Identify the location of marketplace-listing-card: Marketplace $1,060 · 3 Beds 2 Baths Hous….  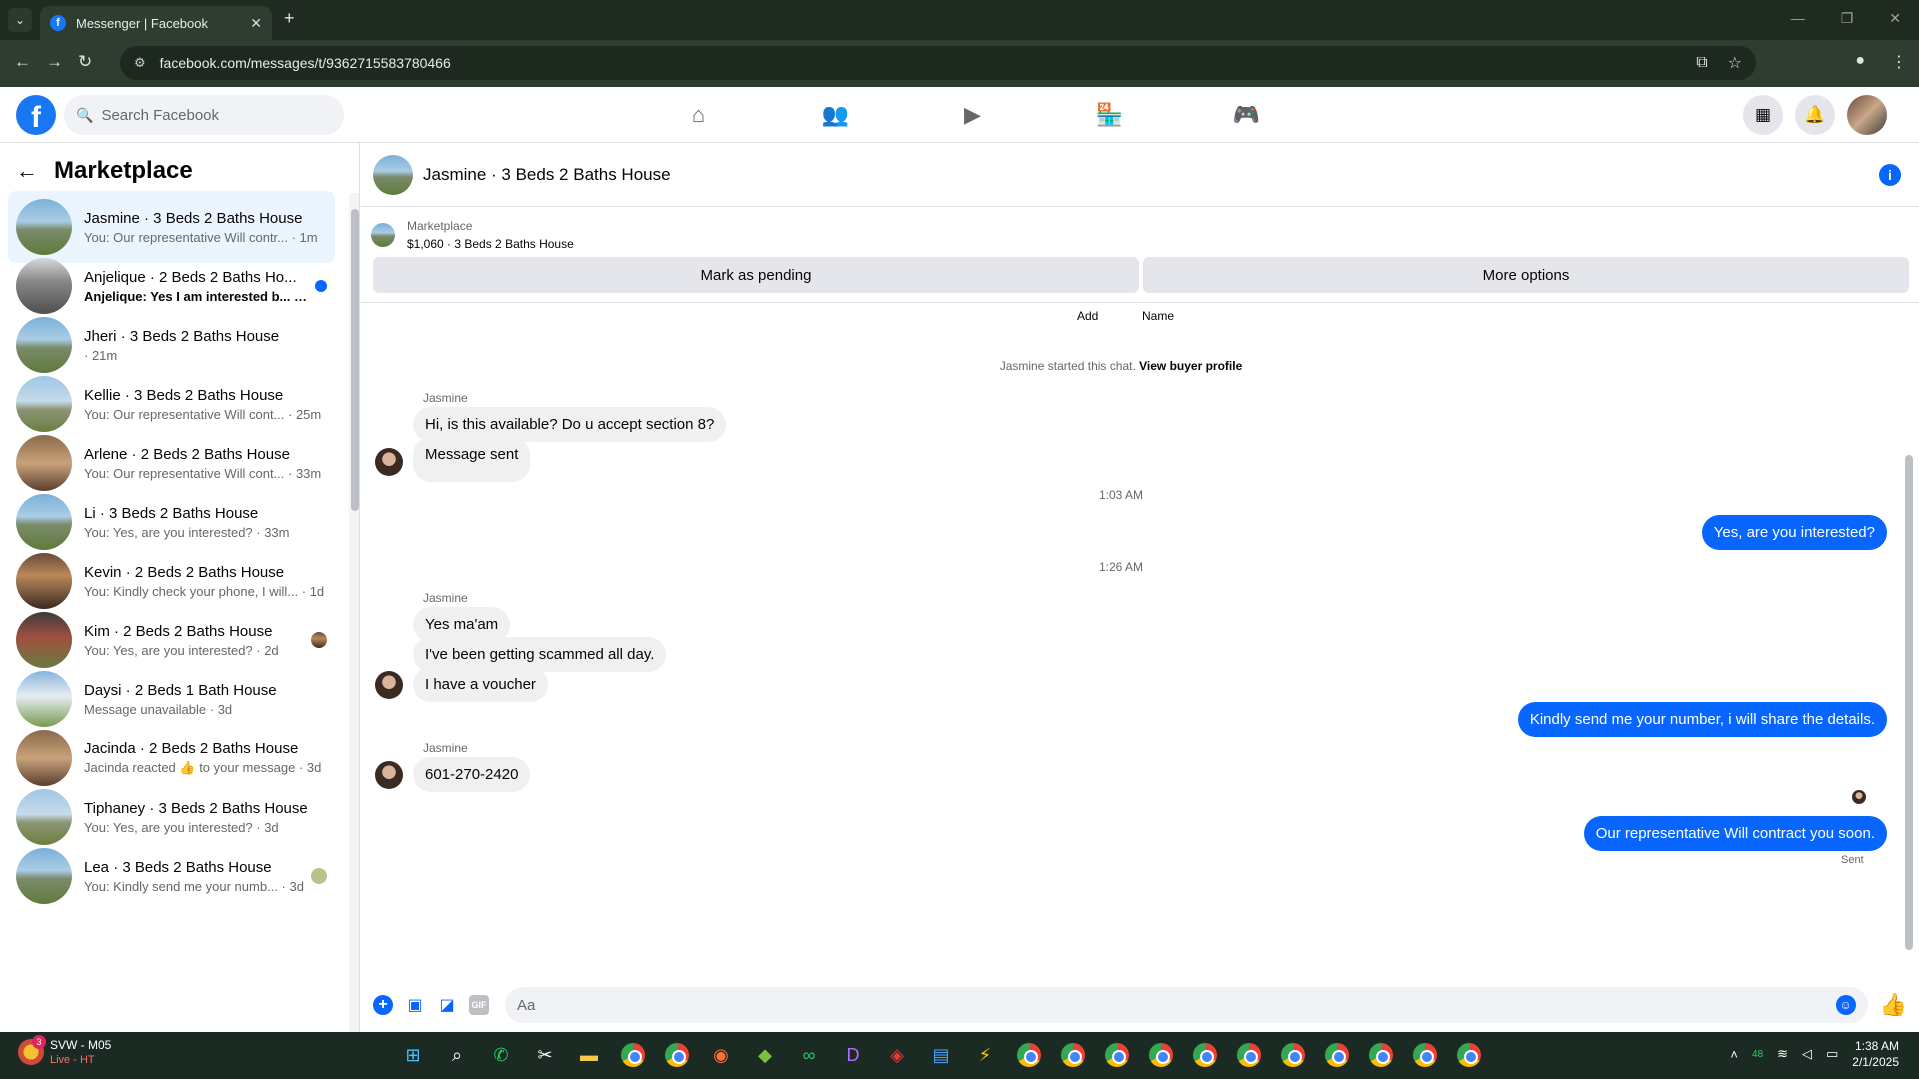
(1141, 235).